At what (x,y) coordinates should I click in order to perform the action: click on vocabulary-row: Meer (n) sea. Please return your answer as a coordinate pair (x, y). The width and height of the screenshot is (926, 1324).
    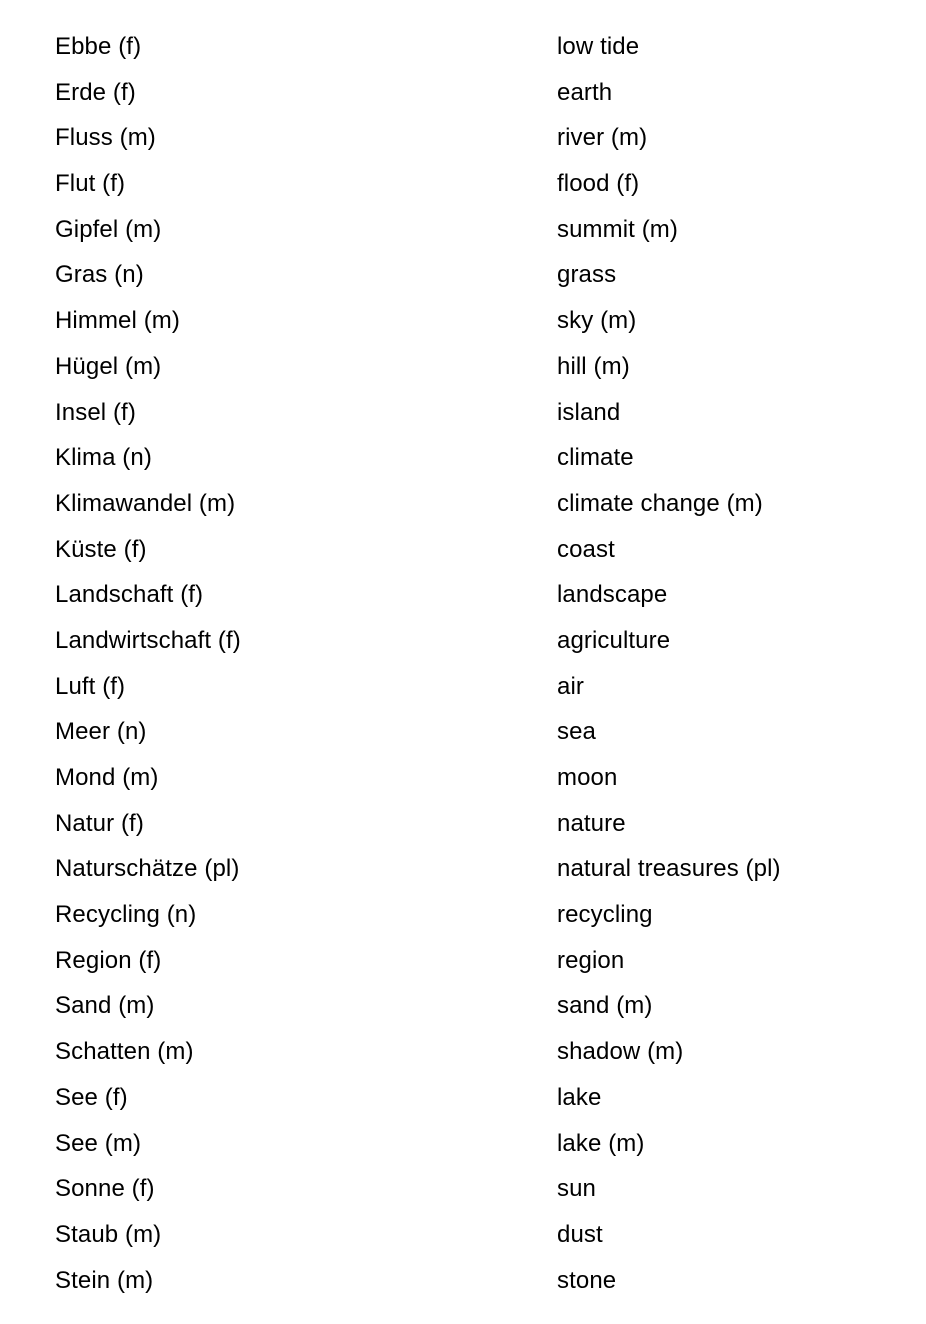
    Looking at the image, I should click on (463, 732).